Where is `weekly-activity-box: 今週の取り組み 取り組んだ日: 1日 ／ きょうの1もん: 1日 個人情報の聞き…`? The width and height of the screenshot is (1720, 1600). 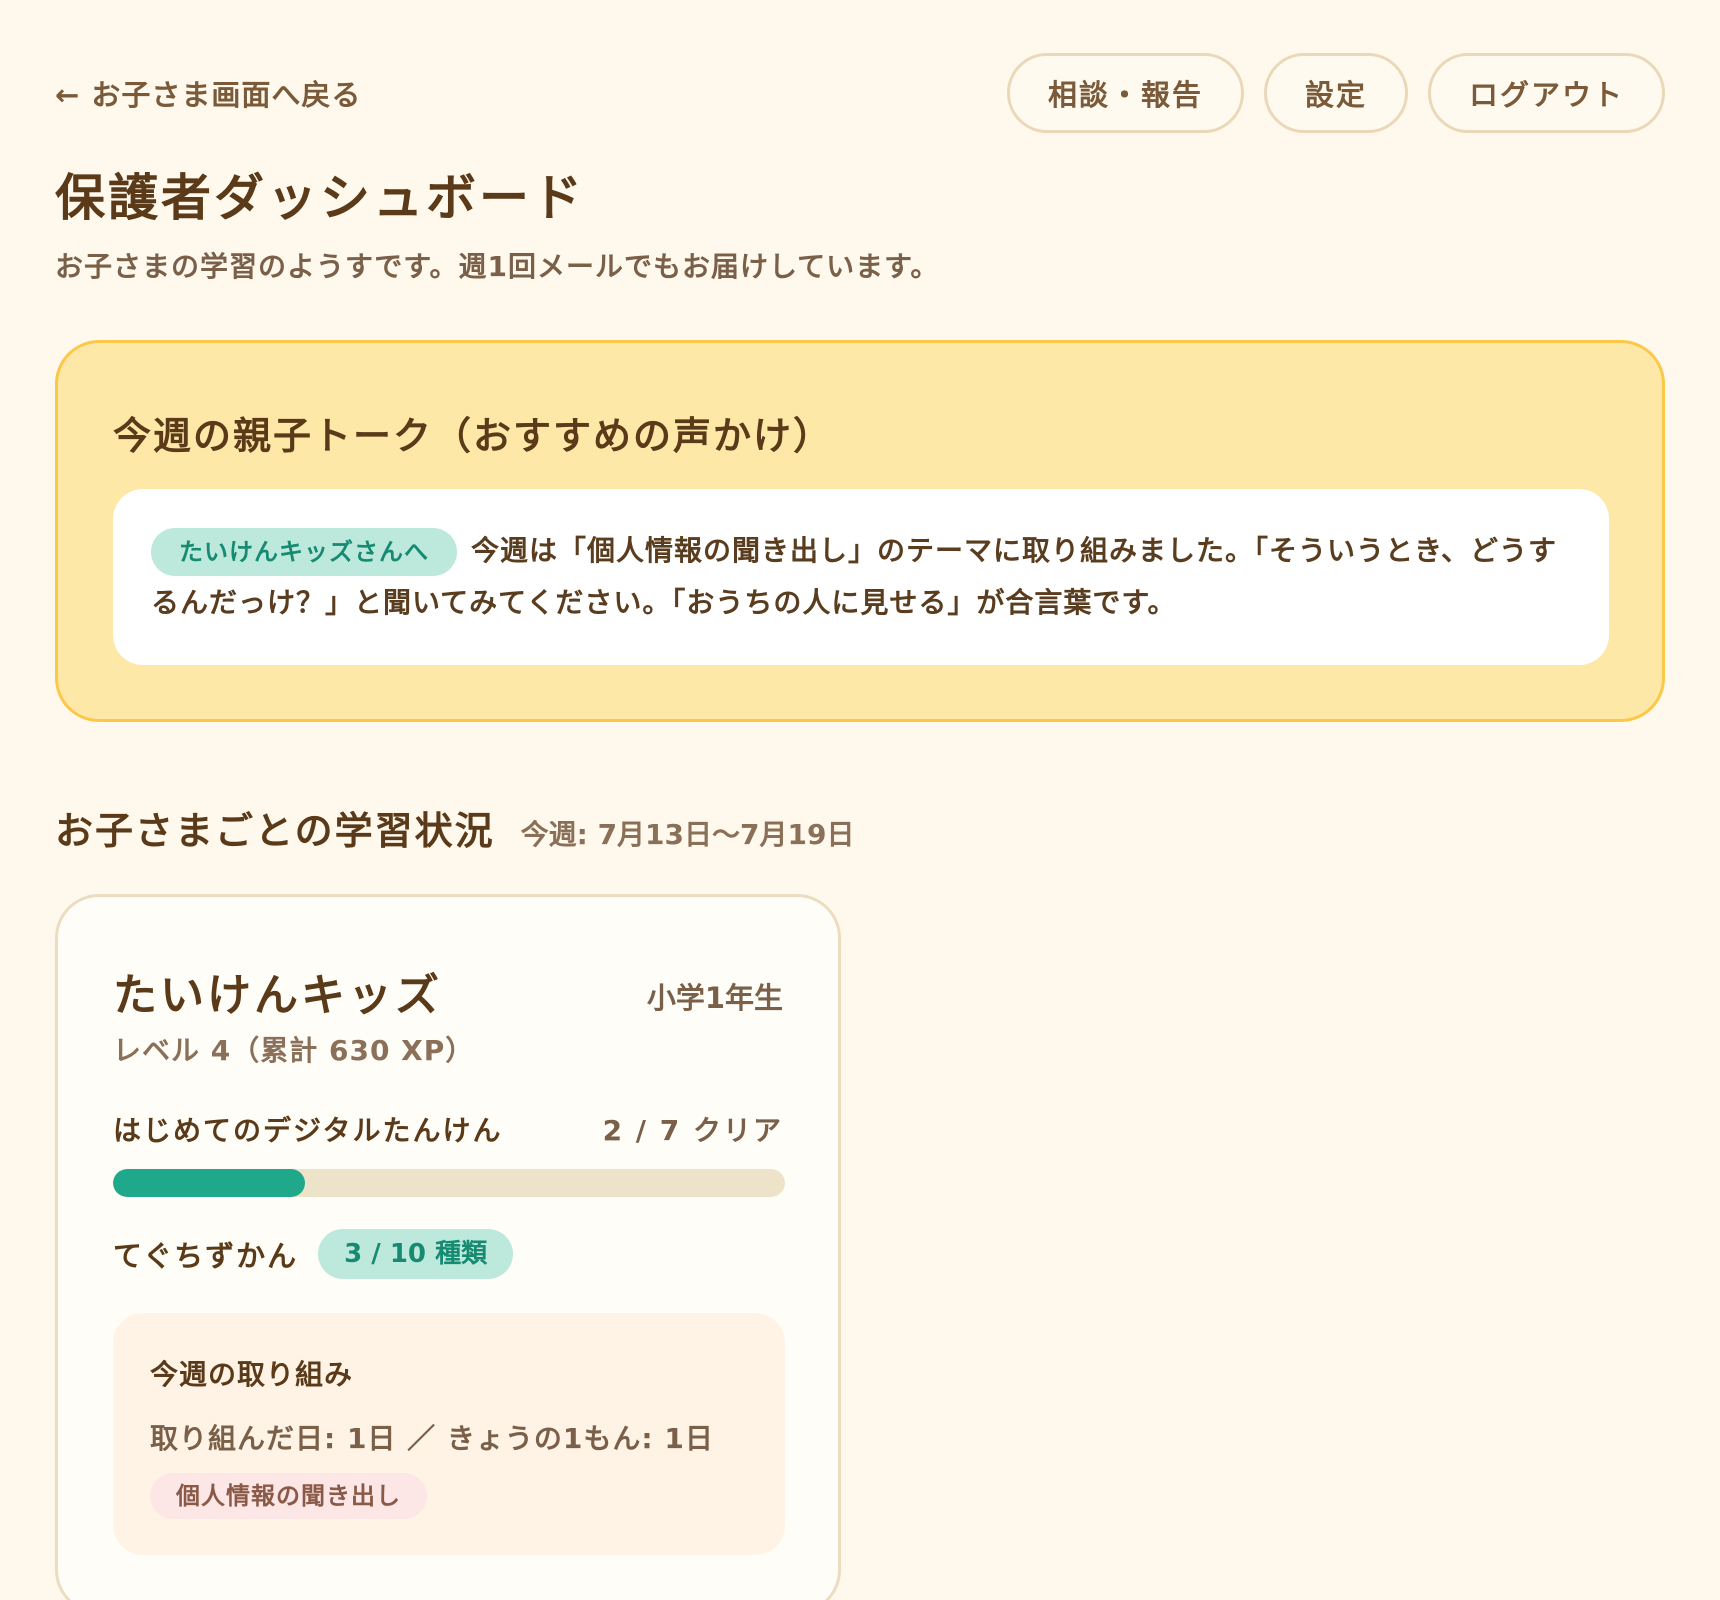
weekly-activity-box: 今週の取り組み 取り組んだ日: 1日 ／ きょうの1もん: 1日 個人情報の聞き… is located at coordinates (449, 1434).